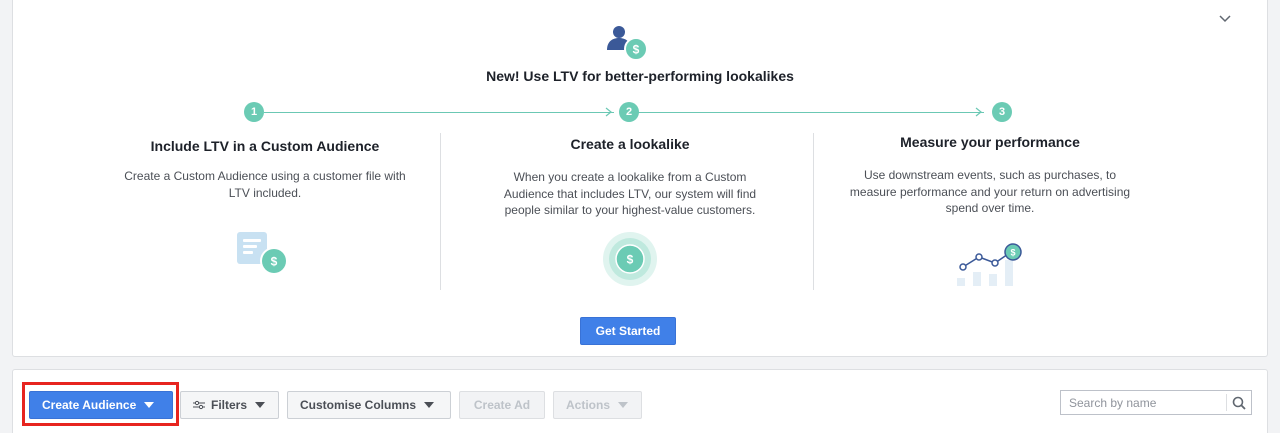 The width and height of the screenshot is (1280, 433). I want to click on step-number-2: 2, so click(629, 112).